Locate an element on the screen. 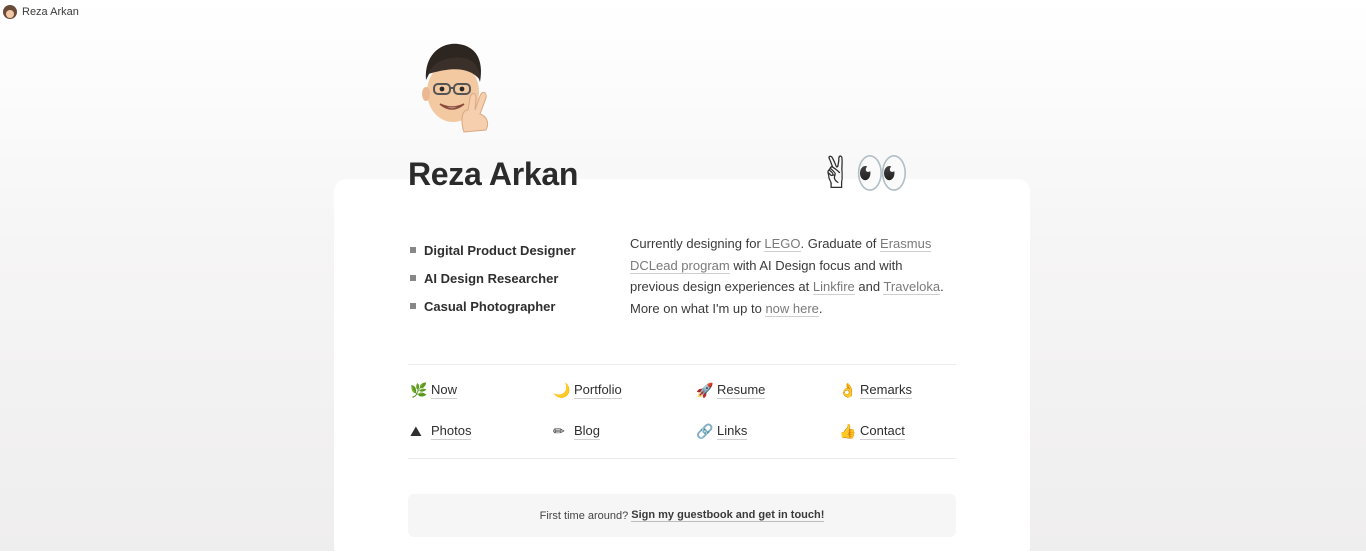 The width and height of the screenshot is (1366, 559). rocket-icon: 🚀 is located at coordinates (705, 390).